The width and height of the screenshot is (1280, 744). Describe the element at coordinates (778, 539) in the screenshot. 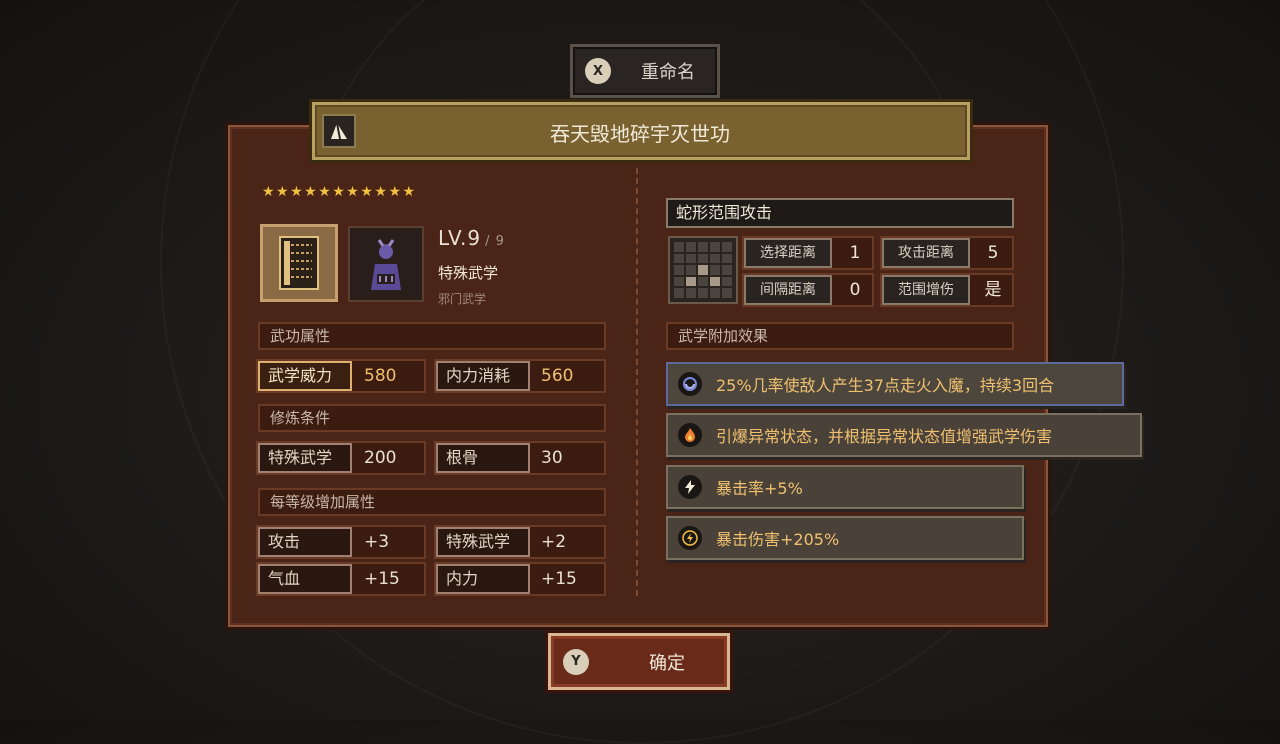

I see `effect-text: 暴击伤害+205%` at that location.